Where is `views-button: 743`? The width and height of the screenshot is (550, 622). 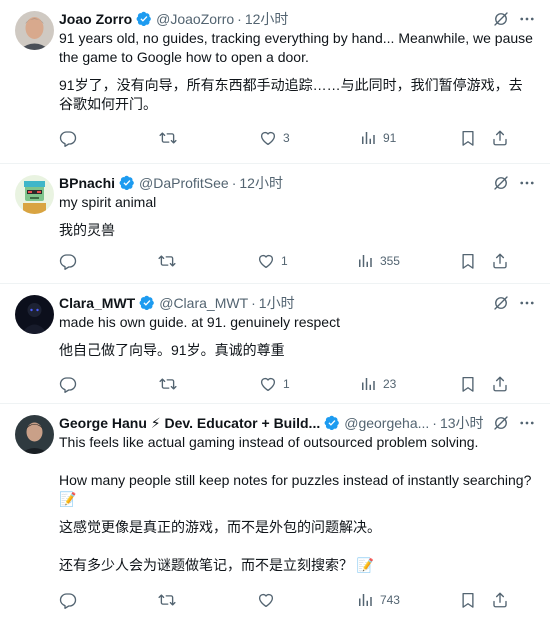 views-button: 743 is located at coordinates (378, 600).